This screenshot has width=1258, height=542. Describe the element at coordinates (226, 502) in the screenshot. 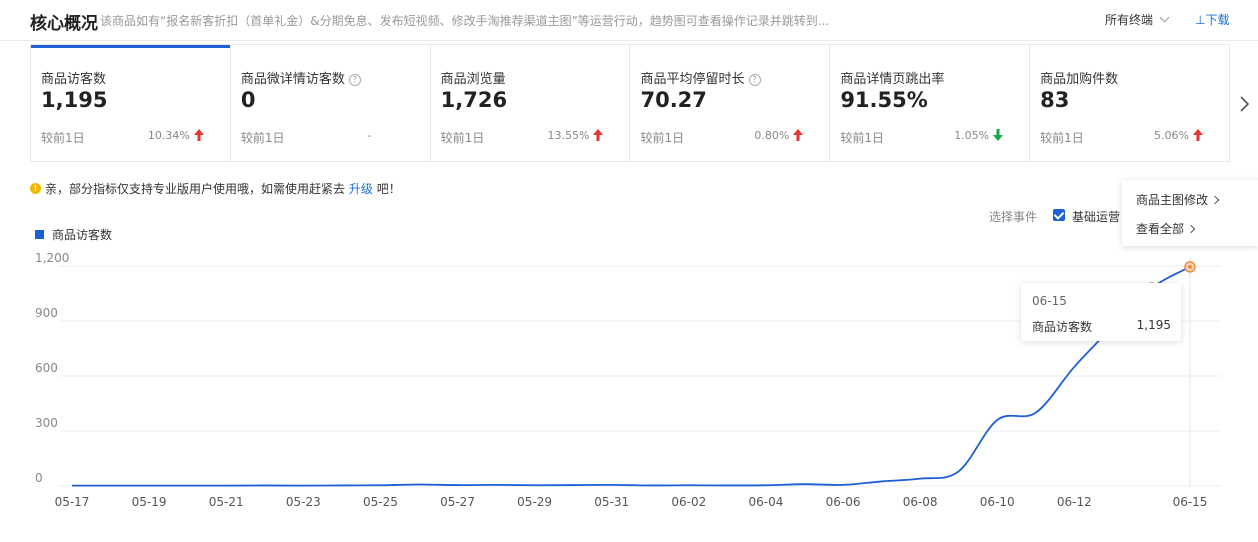

I see `x-tick-label: 05-21` at that location.